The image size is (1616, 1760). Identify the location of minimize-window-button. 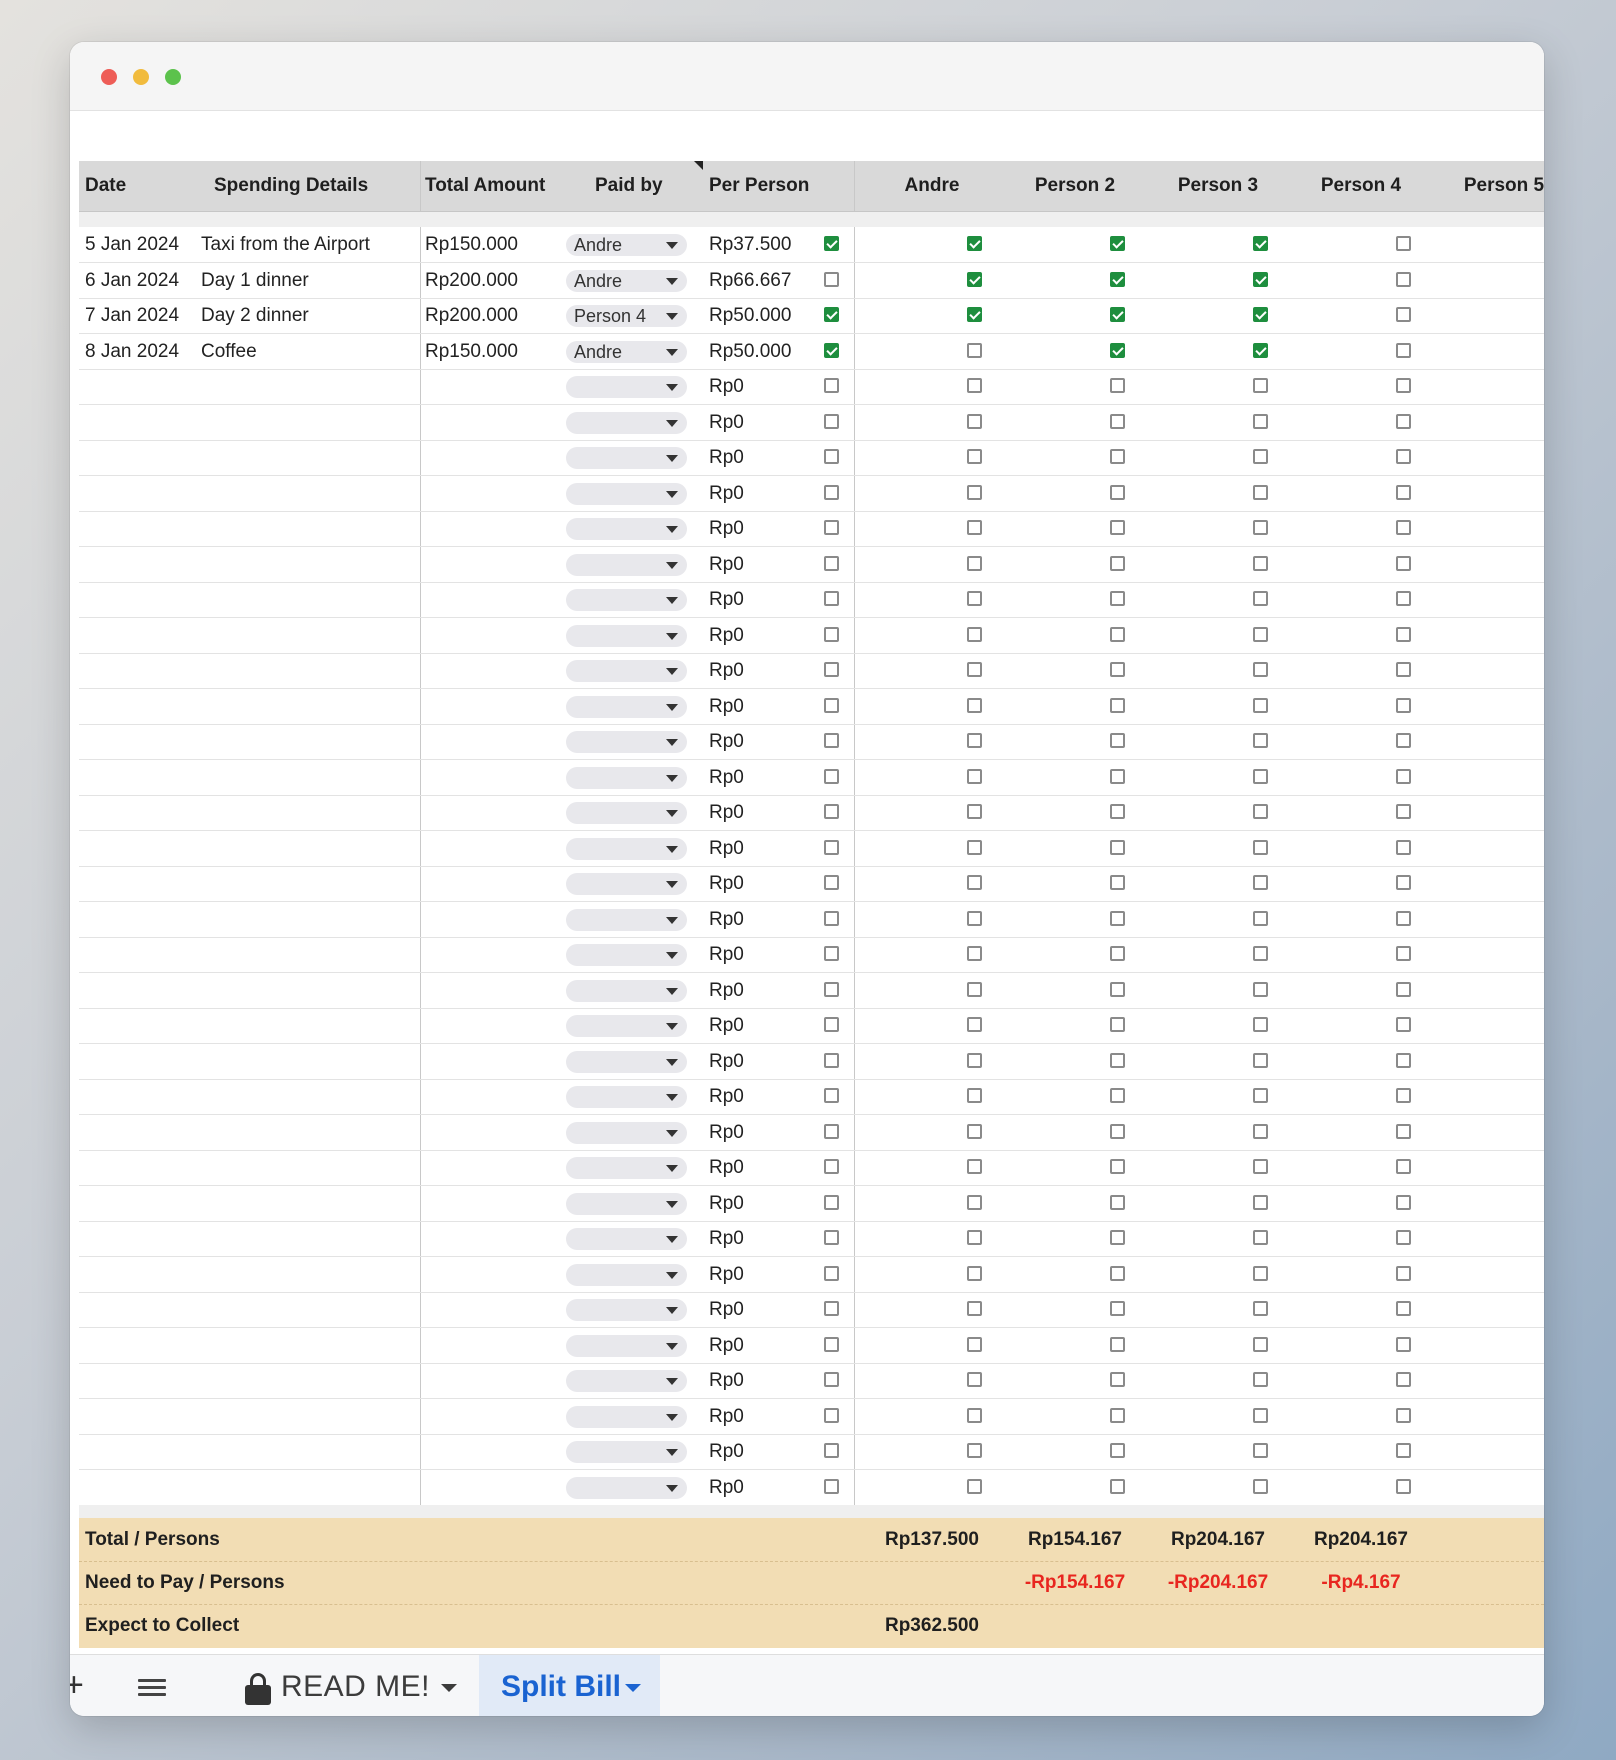
(141, 77).